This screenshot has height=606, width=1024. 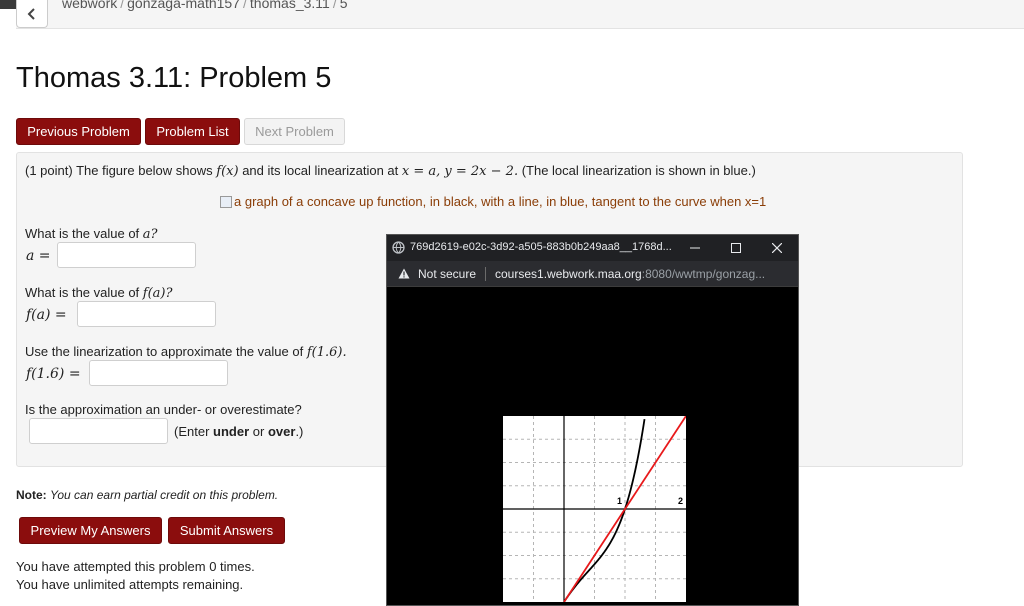 What do you see at coordinates (343, 5) in the screenshot?
I see `breadcrumb-item-problem: 5` at bounding box center [343, 5].